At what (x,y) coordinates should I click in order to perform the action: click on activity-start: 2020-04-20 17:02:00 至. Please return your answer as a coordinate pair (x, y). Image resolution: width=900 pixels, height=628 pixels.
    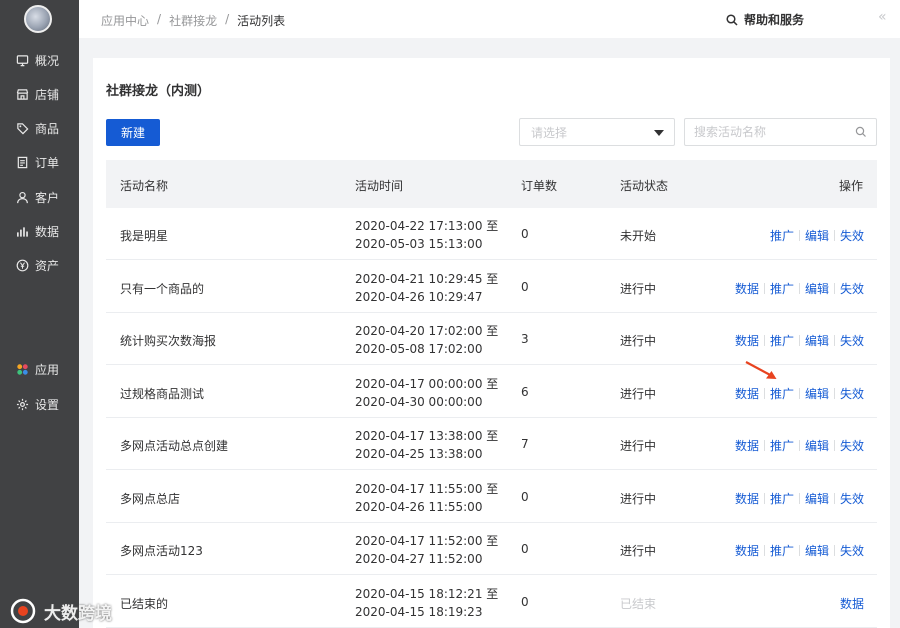
    Looking at the image, I should click on (427, 331).